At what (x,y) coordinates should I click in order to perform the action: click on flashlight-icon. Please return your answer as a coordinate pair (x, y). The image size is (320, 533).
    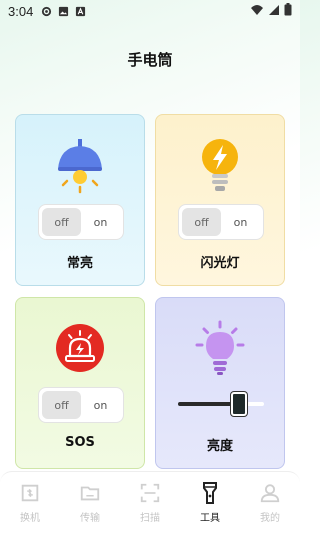
    Looking at the image, I should click on (210, 493).